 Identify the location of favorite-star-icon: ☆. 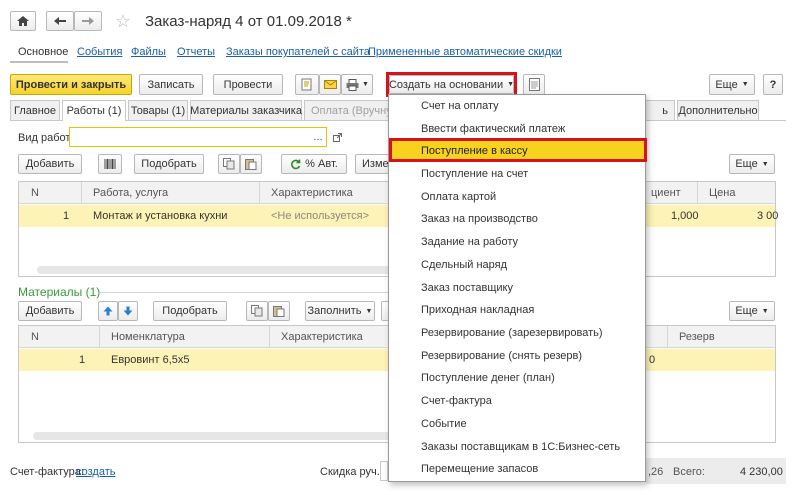
(123, 21).